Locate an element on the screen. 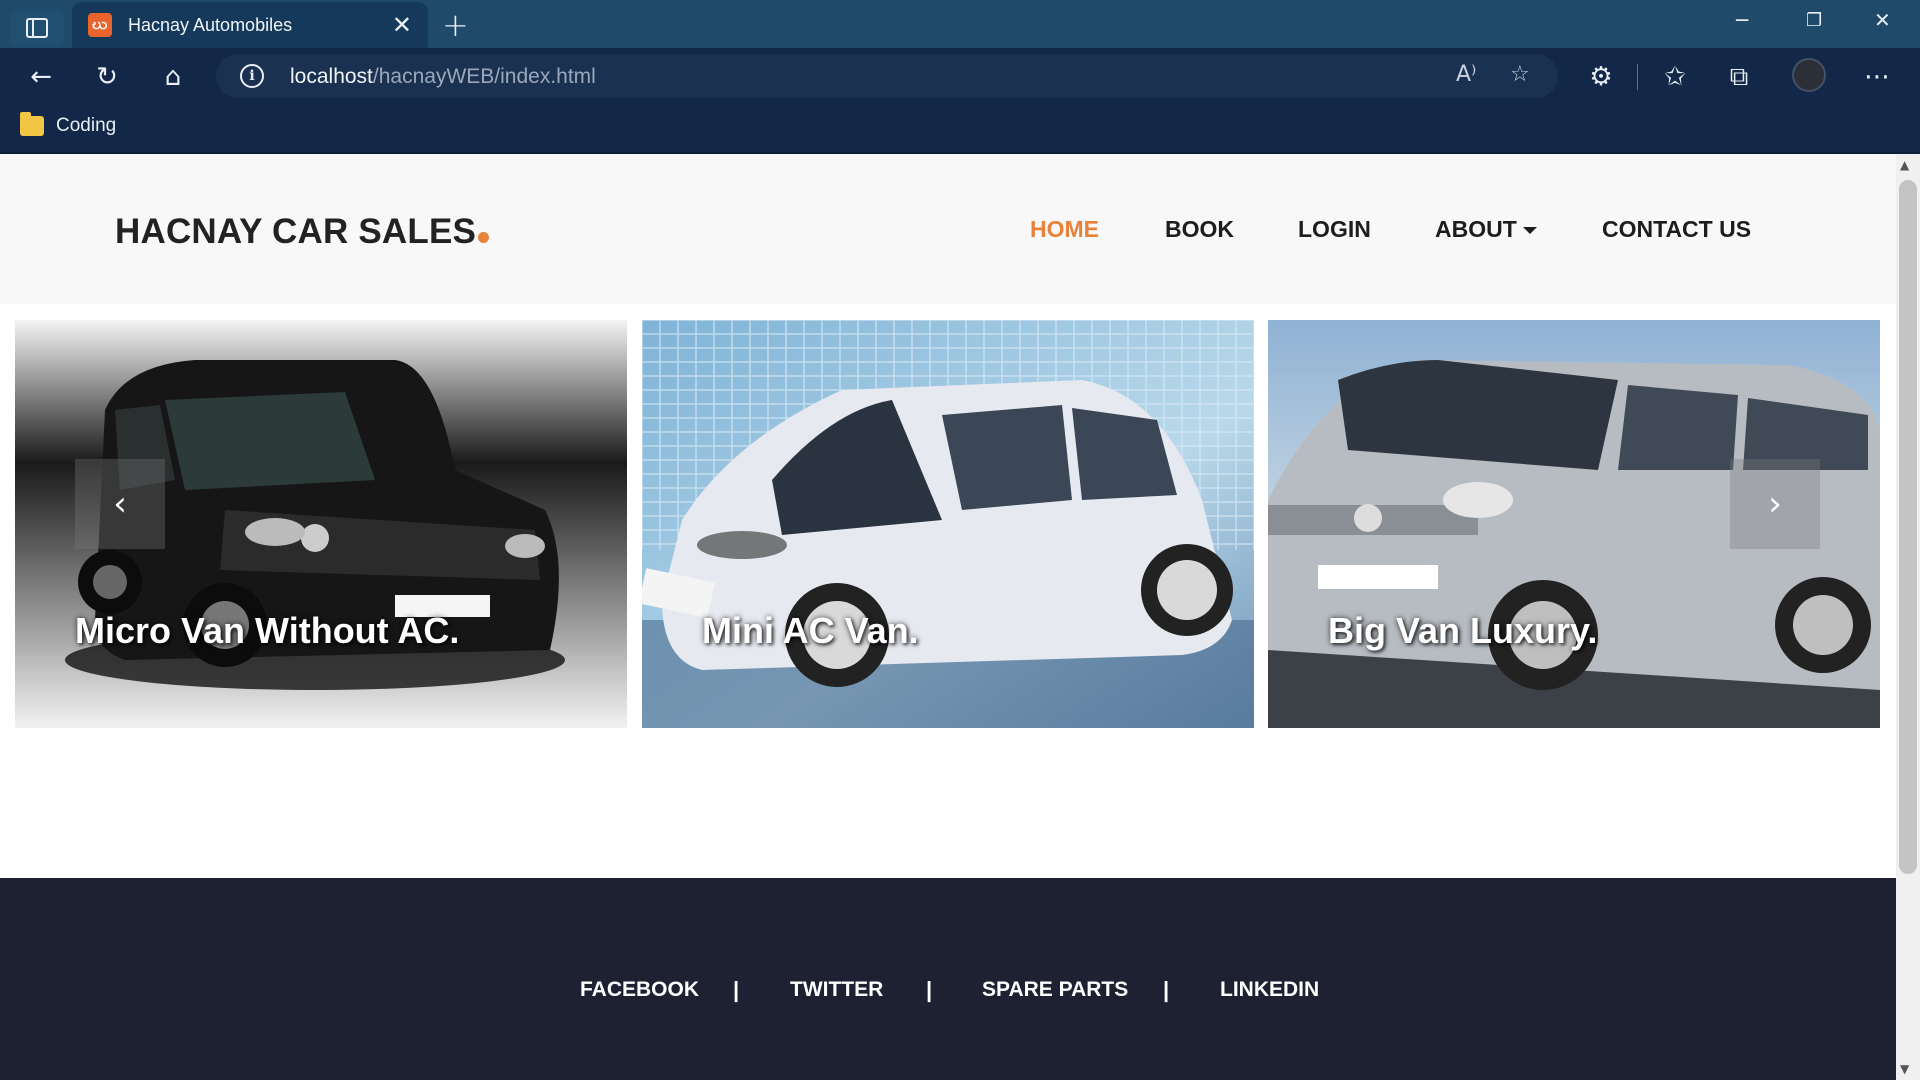 This screenshot has width=1920, height=1080. footer-link-twitter: TWITTER is located at coordinates (836, 990).